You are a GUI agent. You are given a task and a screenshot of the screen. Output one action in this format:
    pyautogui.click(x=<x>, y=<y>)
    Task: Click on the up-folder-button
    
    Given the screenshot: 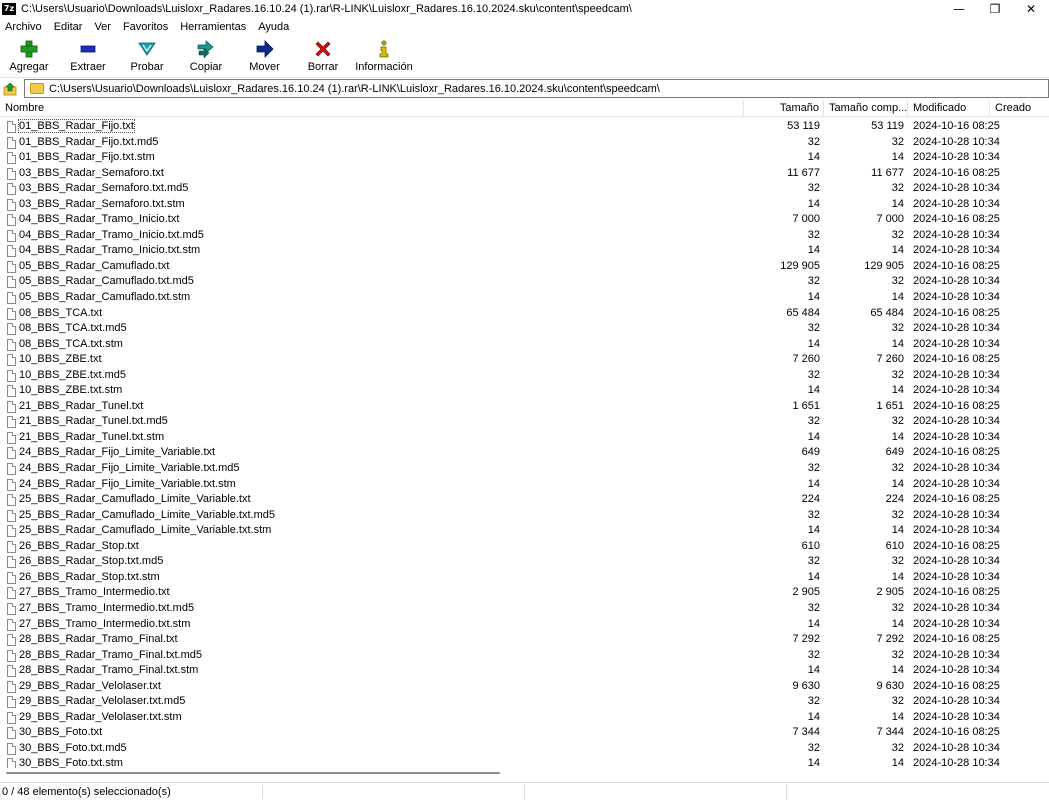 What is the action you would take?
    pyautogui.click(x=10, y=89)
    